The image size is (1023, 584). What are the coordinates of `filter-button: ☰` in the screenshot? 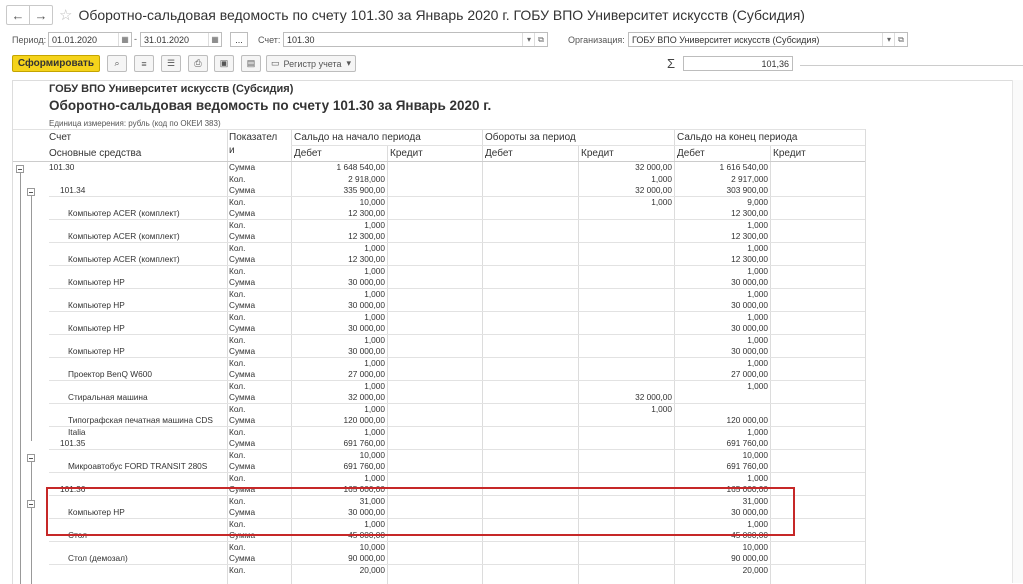 It's located at (171, 63).